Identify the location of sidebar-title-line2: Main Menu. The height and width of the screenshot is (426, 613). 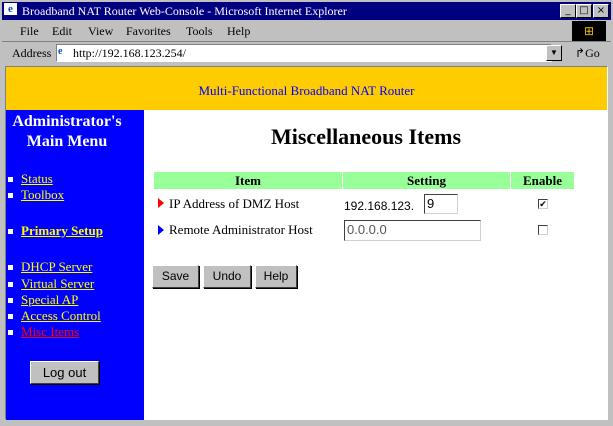
(67, 141).